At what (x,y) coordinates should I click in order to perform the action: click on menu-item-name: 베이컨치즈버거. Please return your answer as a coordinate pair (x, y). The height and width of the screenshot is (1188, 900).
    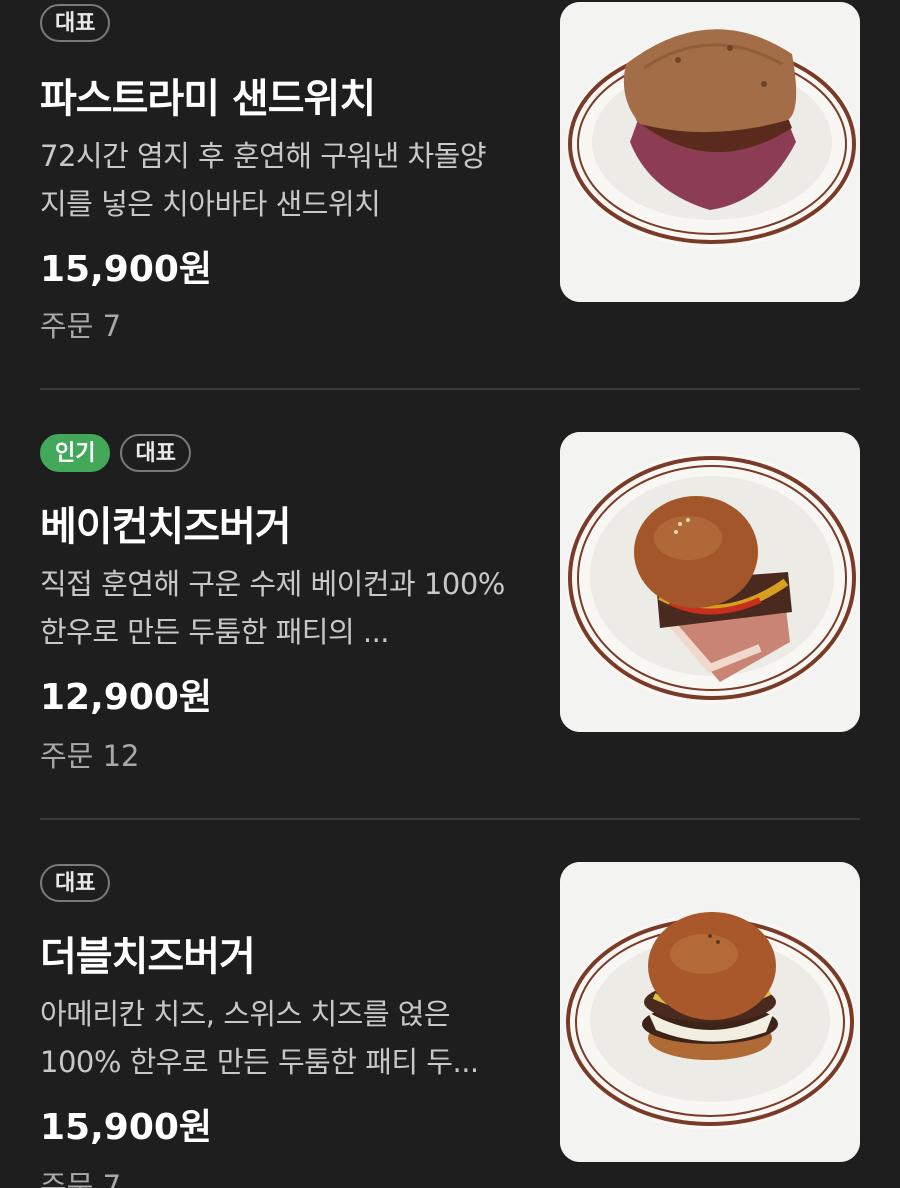
    Looking at the image, I should click on (166, 527).